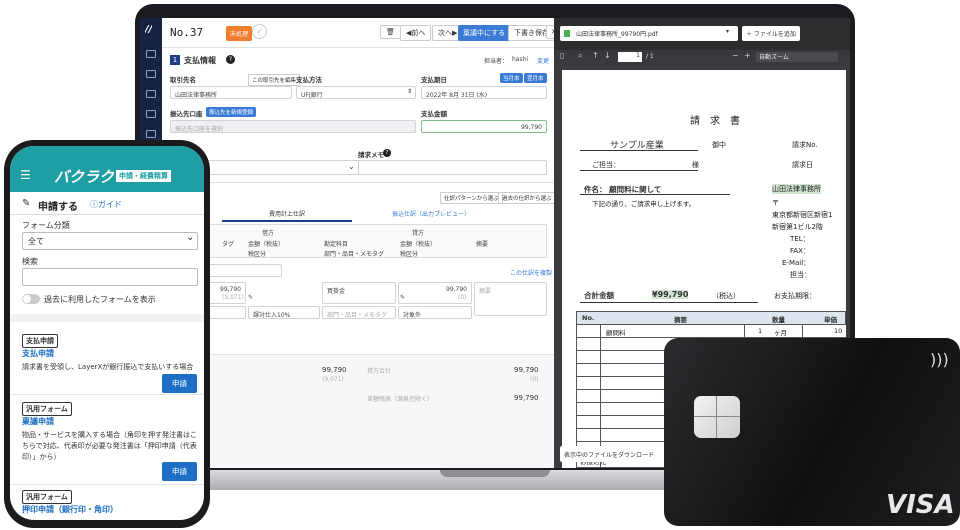 The width and height of the screenshot is (960, 530). What do you see at coordinates (402, 297) in the screenshot?
I see `credit-edit-icon: ✎` at bounding box center [402, 297].